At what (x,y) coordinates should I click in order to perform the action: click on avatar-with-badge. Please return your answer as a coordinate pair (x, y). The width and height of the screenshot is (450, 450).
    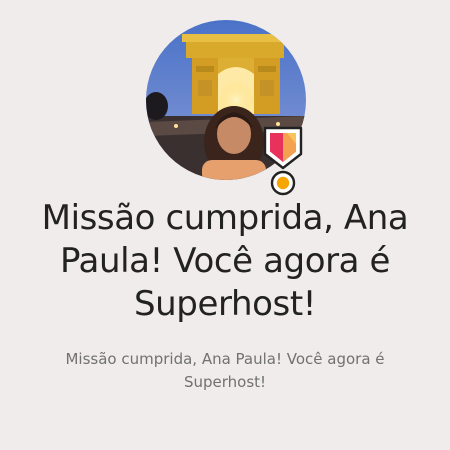
    Looking at the image, I should click on (226, 108).